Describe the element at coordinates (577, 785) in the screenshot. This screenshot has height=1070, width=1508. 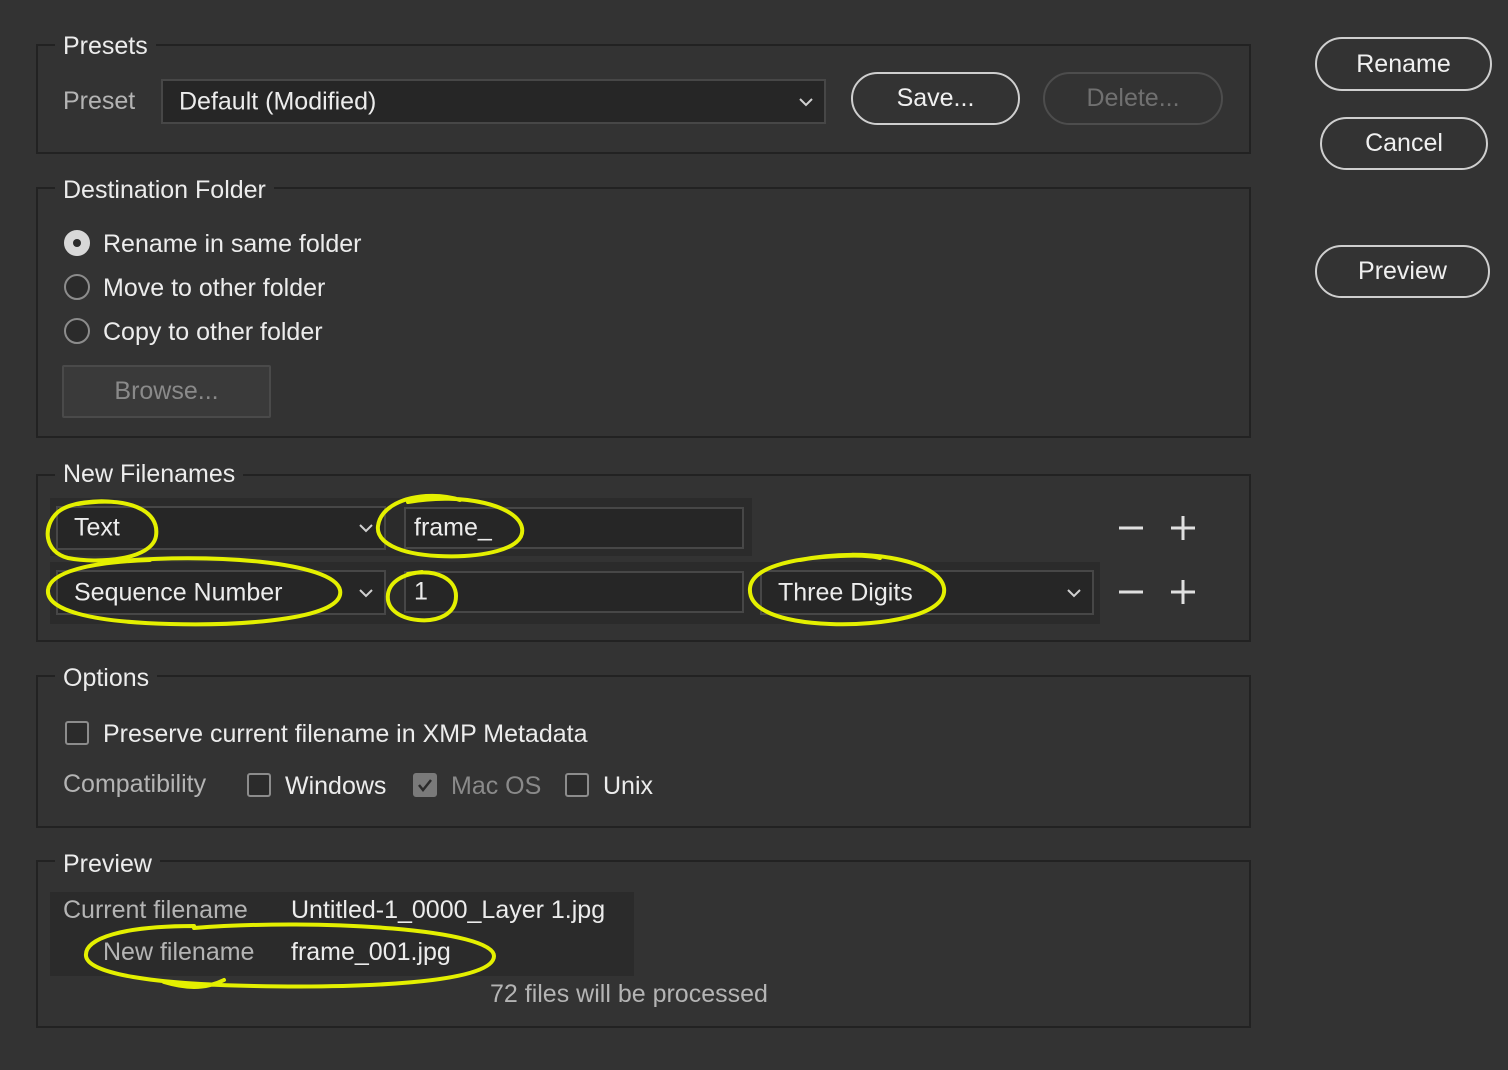
I see `unix-checkbox` at that location.